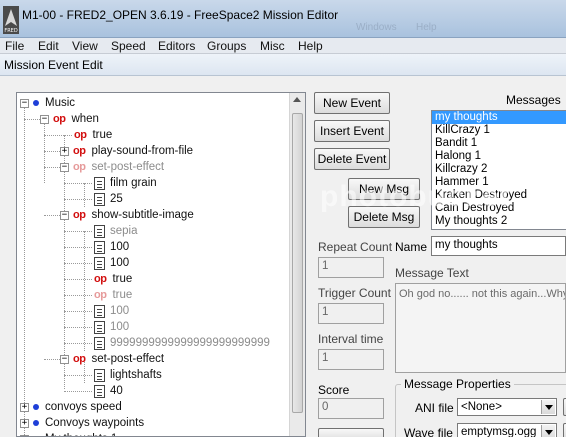 The image size is (566, 437). Describe the element at coordinates (108, 199) in the screenshot. I see `tree-node: 25` at that location.